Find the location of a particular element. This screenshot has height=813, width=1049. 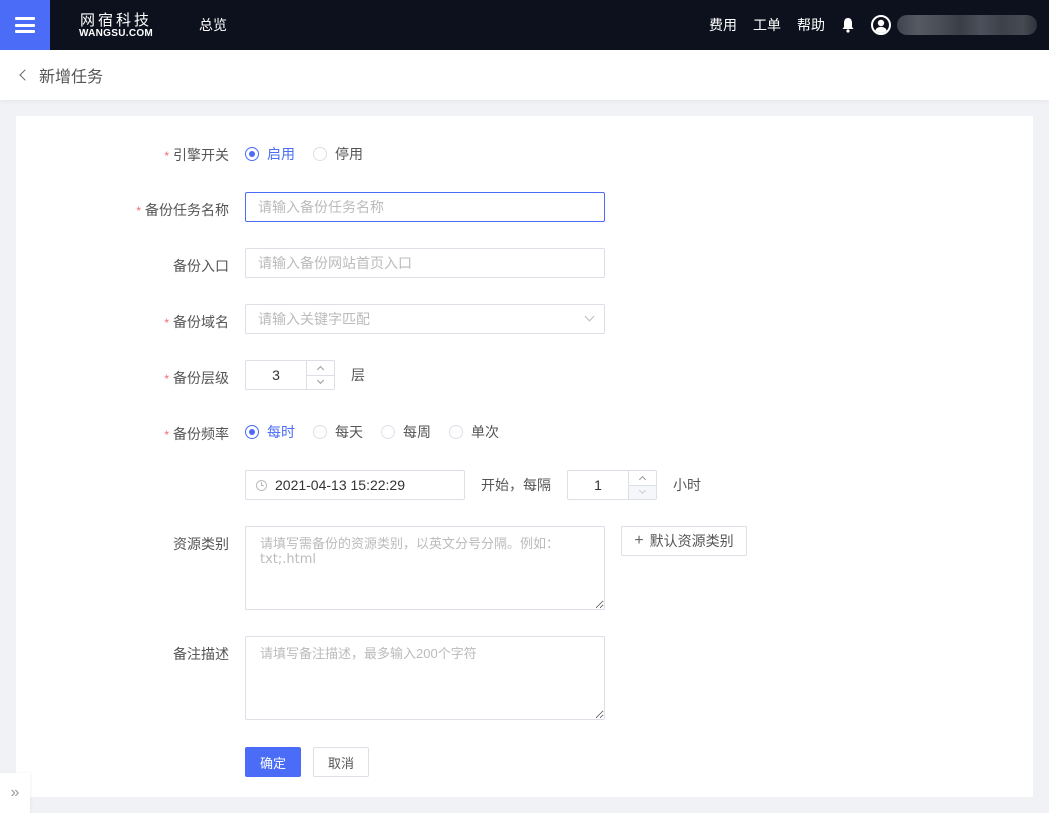

domain-label: * 备份域名 is located at coordinates (122, 322).